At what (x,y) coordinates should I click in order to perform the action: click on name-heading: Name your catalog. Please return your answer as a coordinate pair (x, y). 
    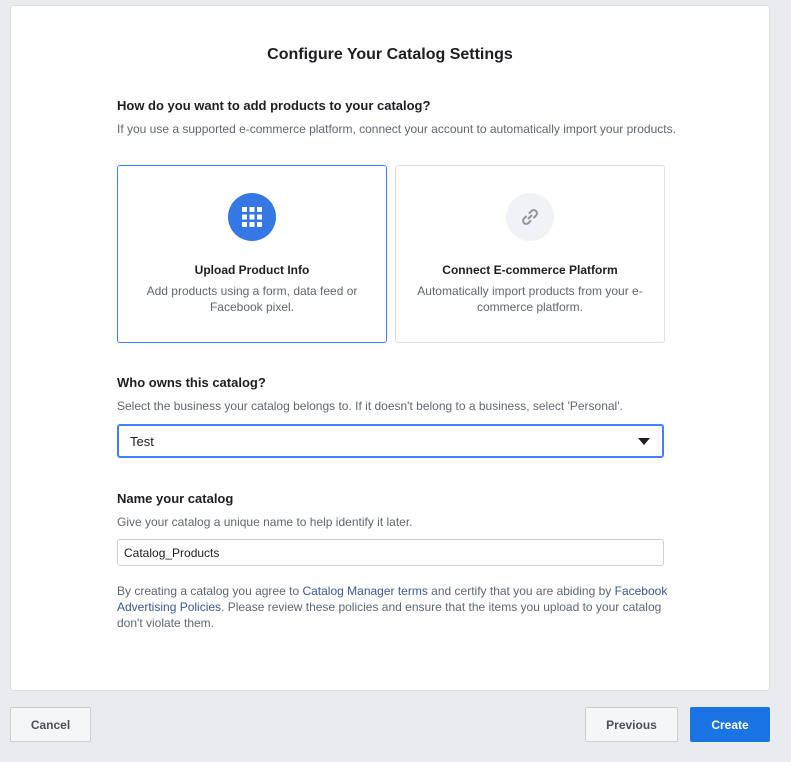
    Looking at the image, I should click on (175, 498).